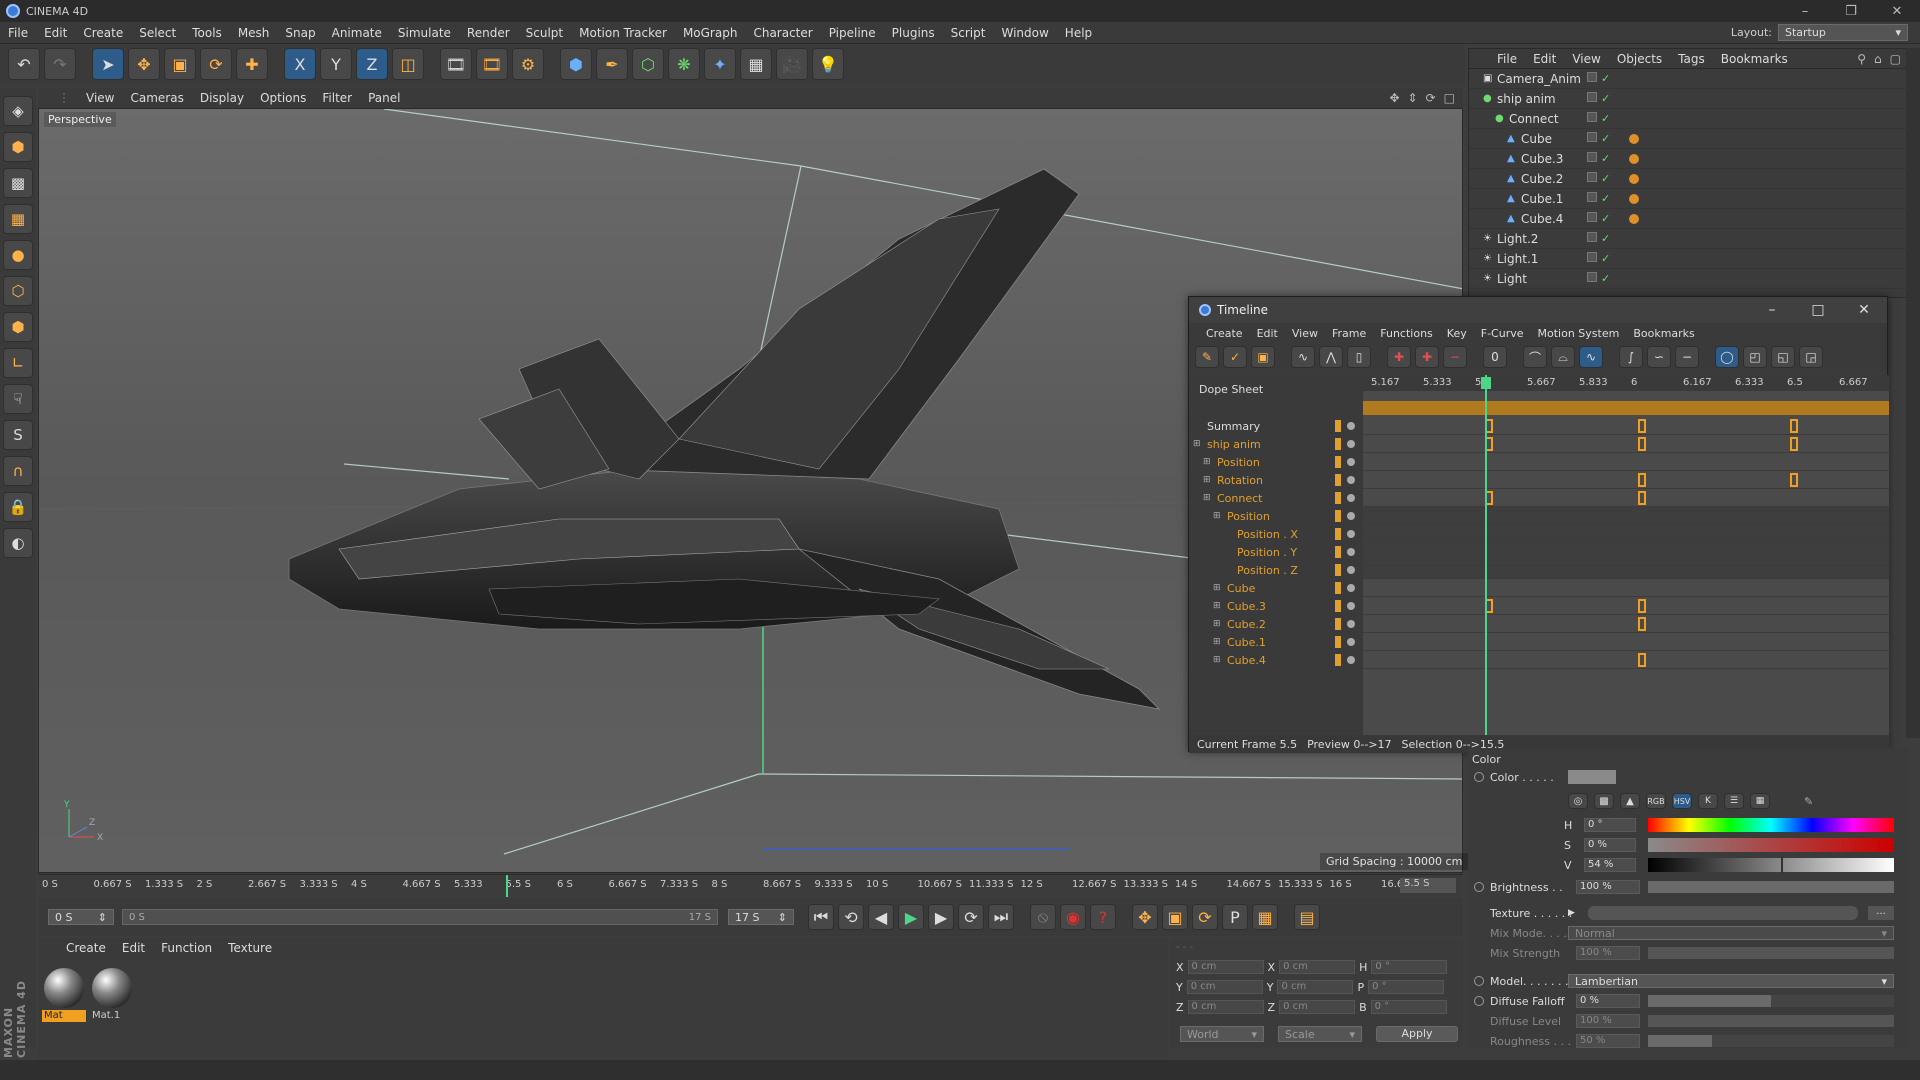 This screenshot has height=1080, width=1920. What do you see at coordinates (1486, 555) in the screenshot?
I see `playhead-marker` at bounding box center [1486, 555].